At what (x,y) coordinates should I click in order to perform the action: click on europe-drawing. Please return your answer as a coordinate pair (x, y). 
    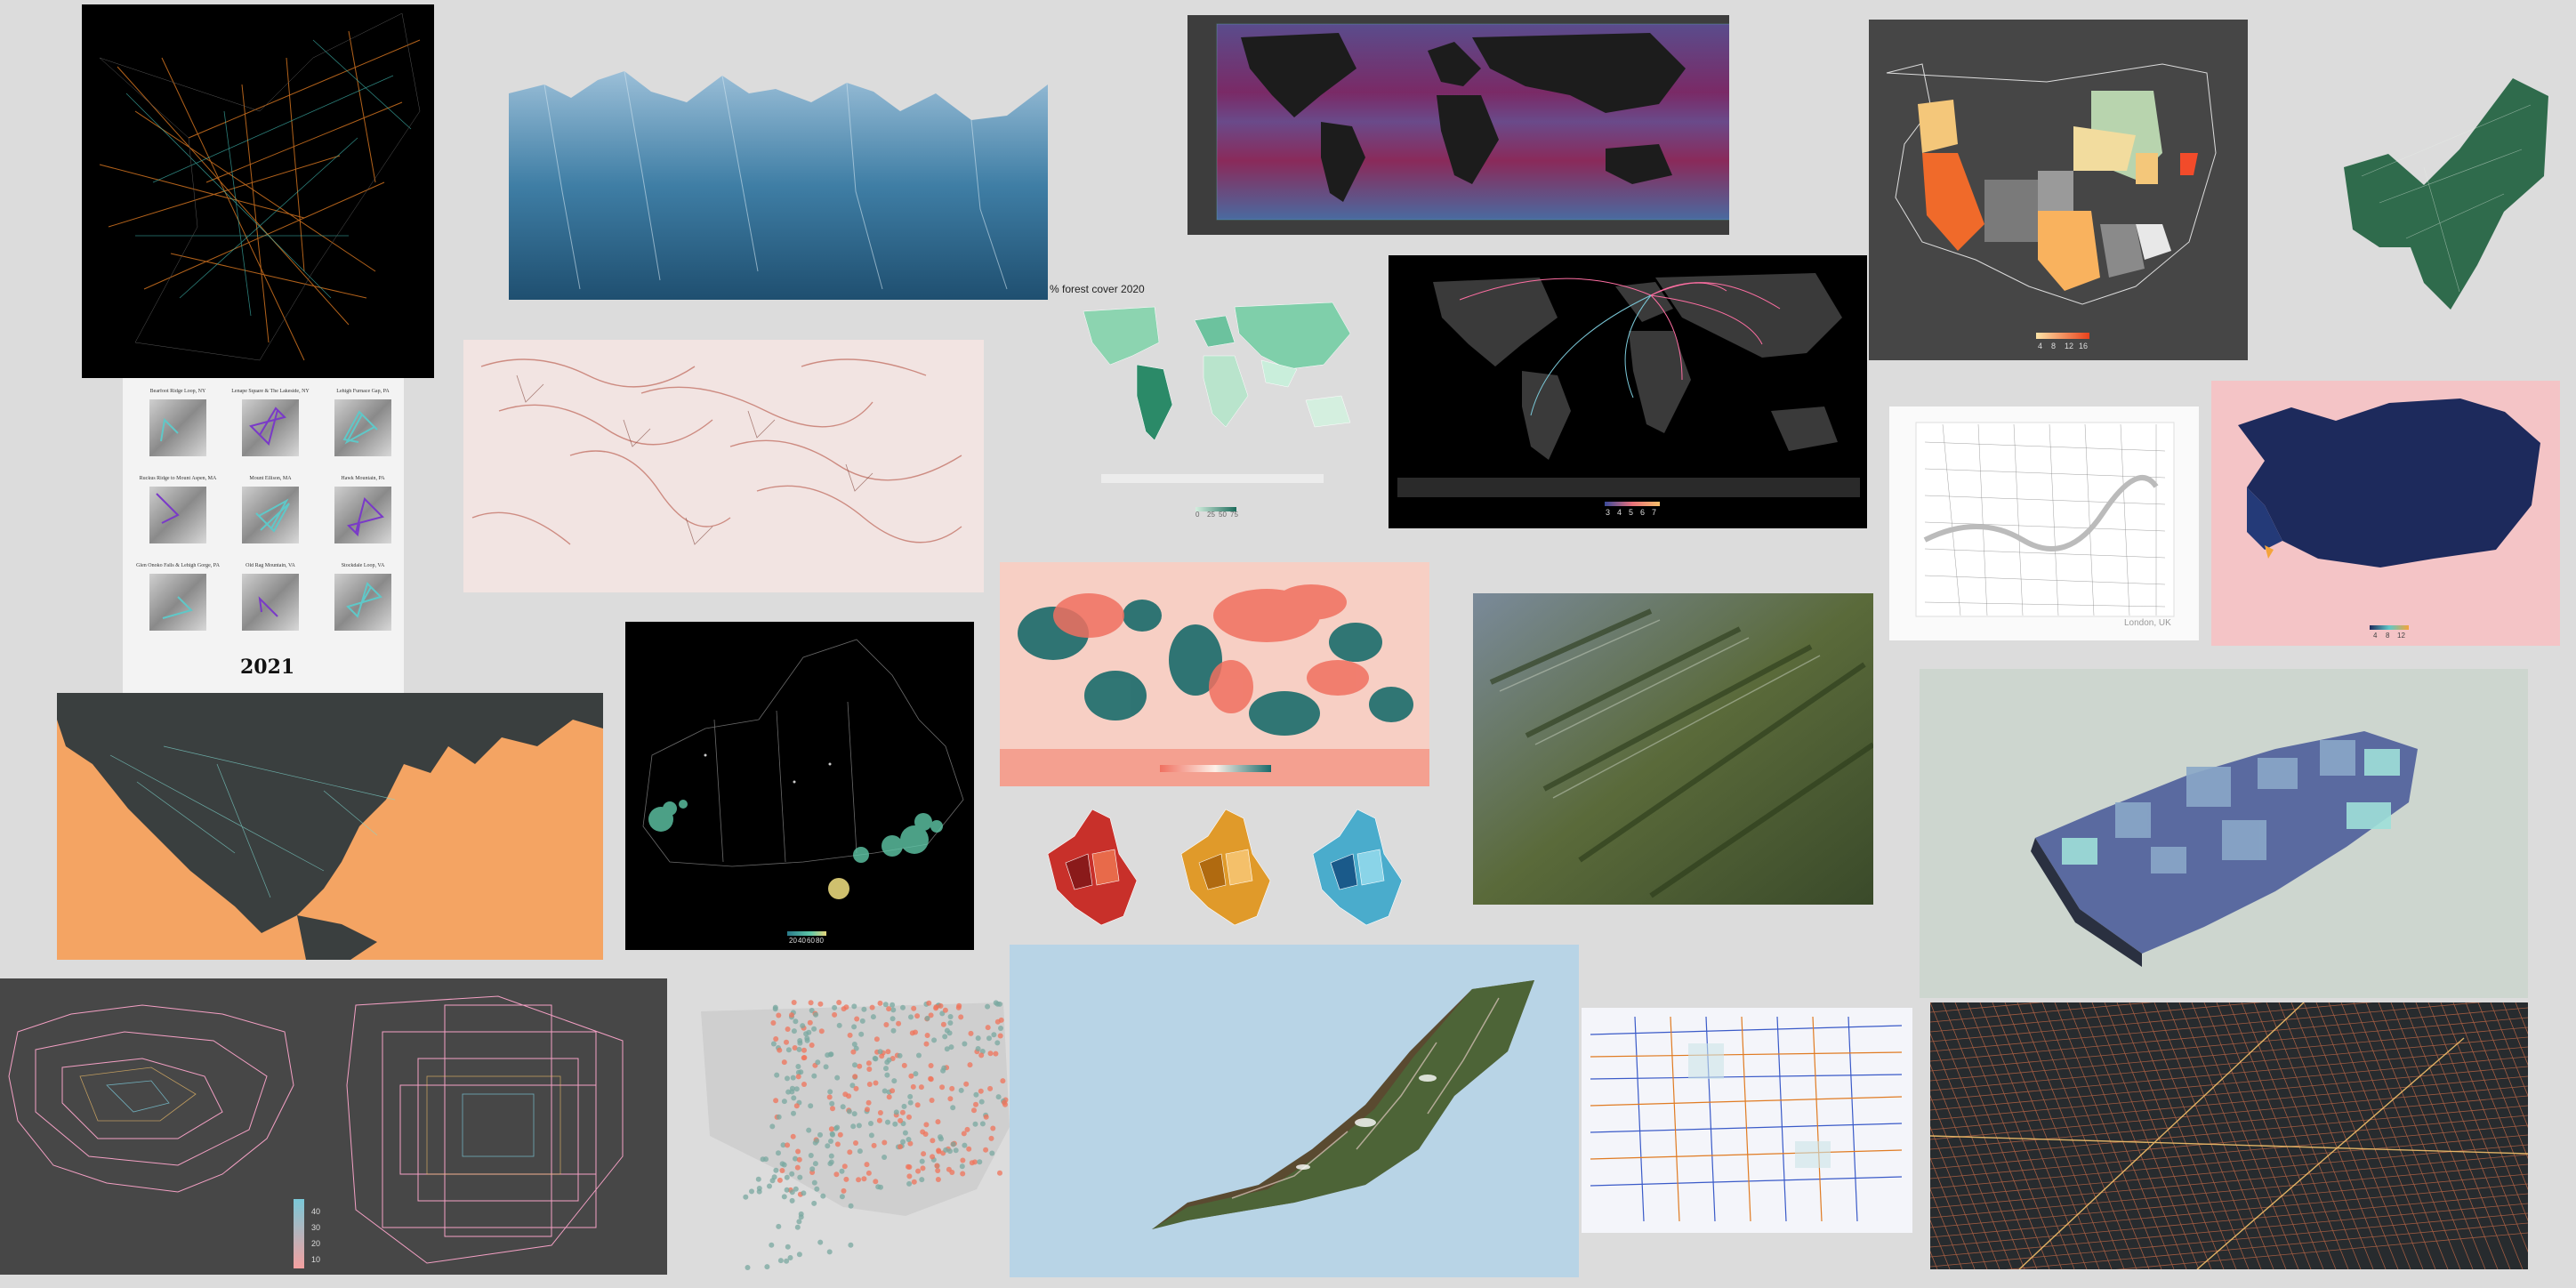
    Looking at the image, I should click on (1225, 867).